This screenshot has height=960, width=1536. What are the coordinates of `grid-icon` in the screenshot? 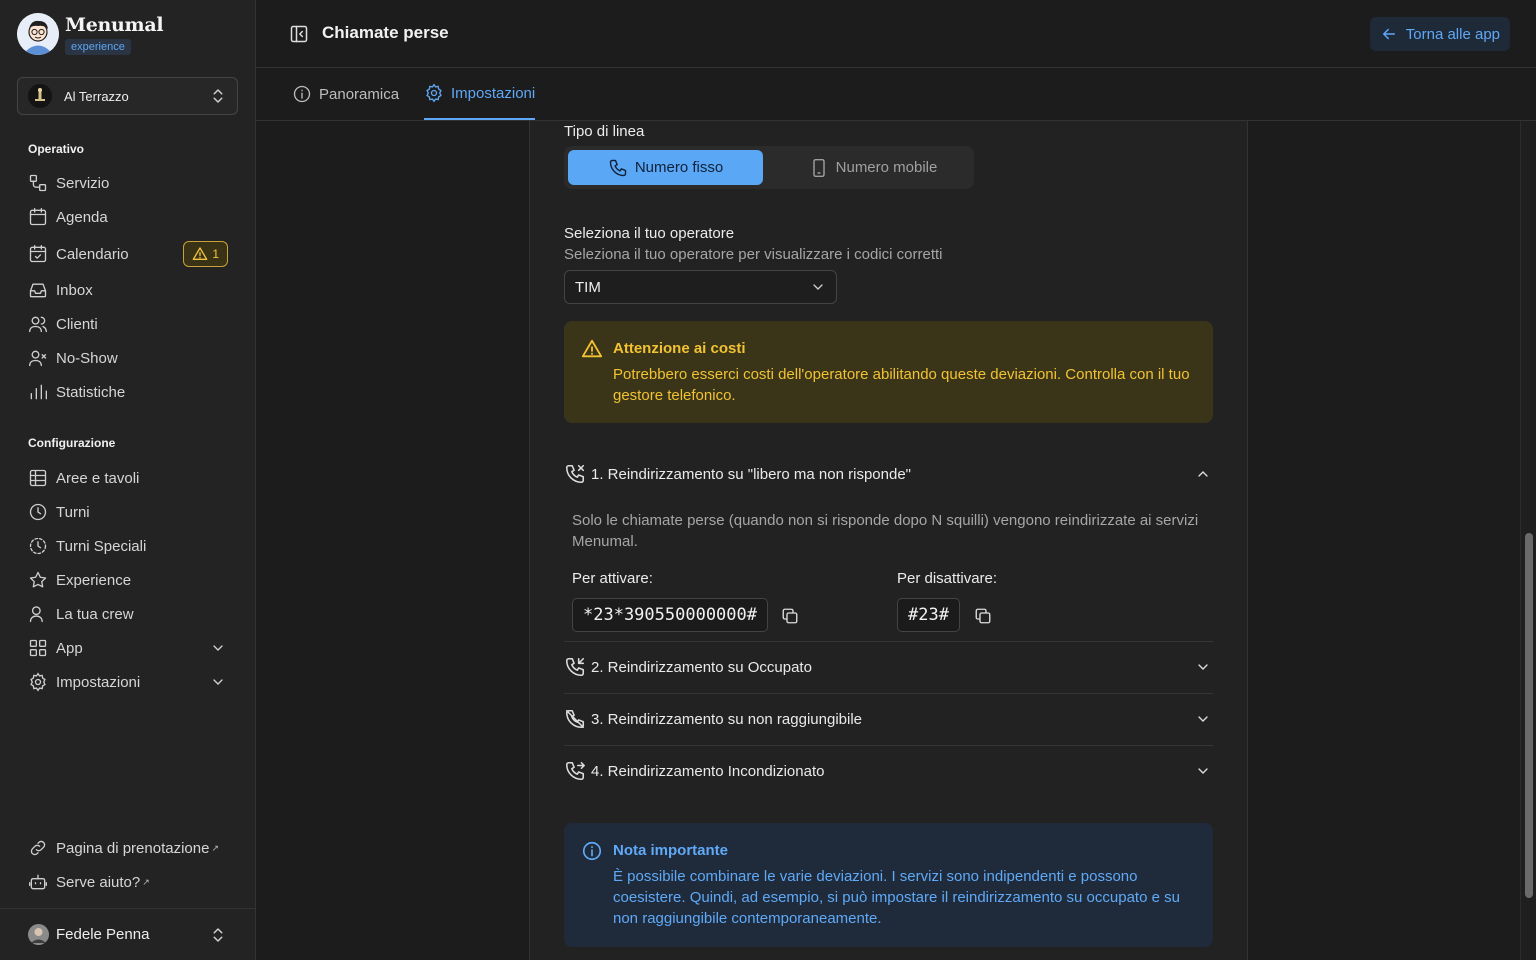 It's located at (38, 648).